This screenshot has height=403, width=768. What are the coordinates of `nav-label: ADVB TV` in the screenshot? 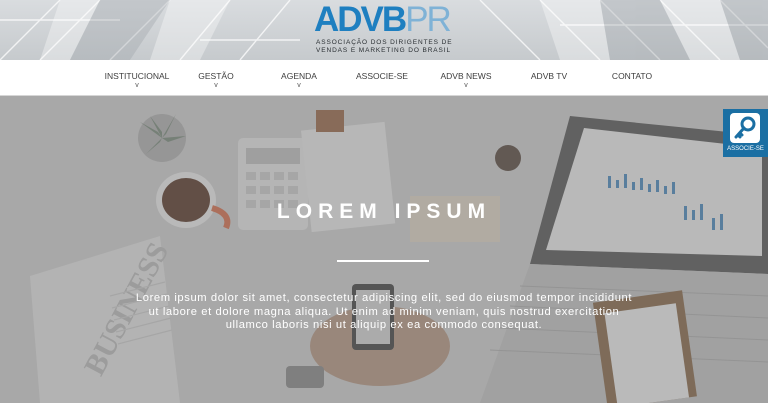 It's located at (549, 76).